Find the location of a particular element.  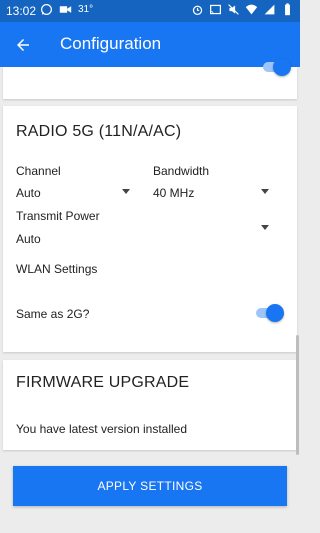

firmware-title: FIRMWARE UPGRADE is located at coordinates (103, 382).